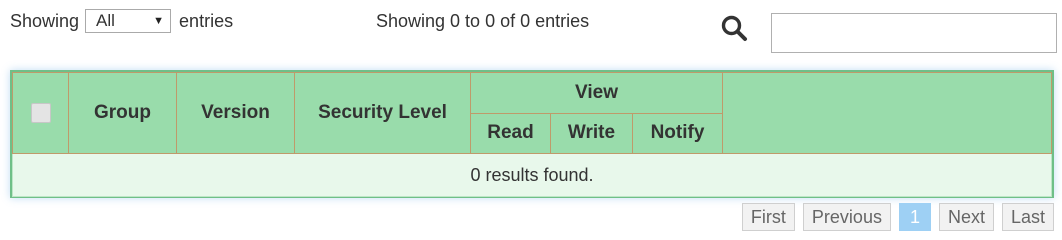 The width and height of the screenshot is (1062, 240). Describe the element at coordinates (1027, 217) in the screenshot. I see `last-page-button: Last` at that location.